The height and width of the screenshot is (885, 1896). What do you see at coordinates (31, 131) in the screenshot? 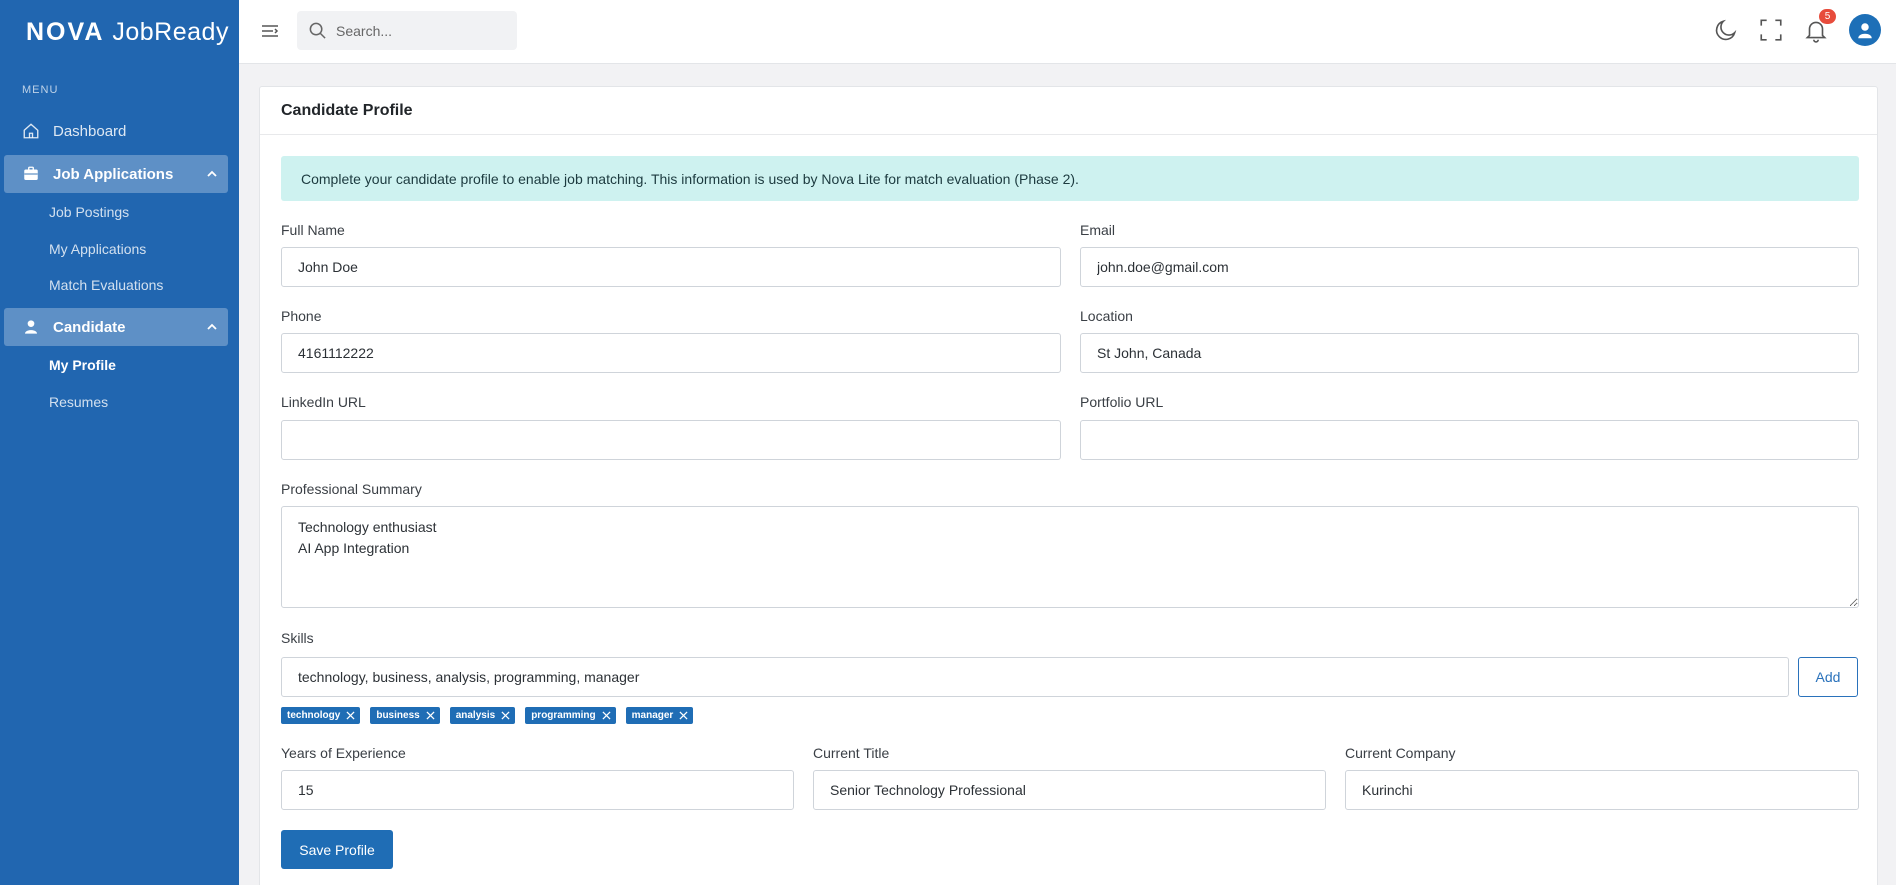
I see `home-icon` at bounding box center [31, 131].